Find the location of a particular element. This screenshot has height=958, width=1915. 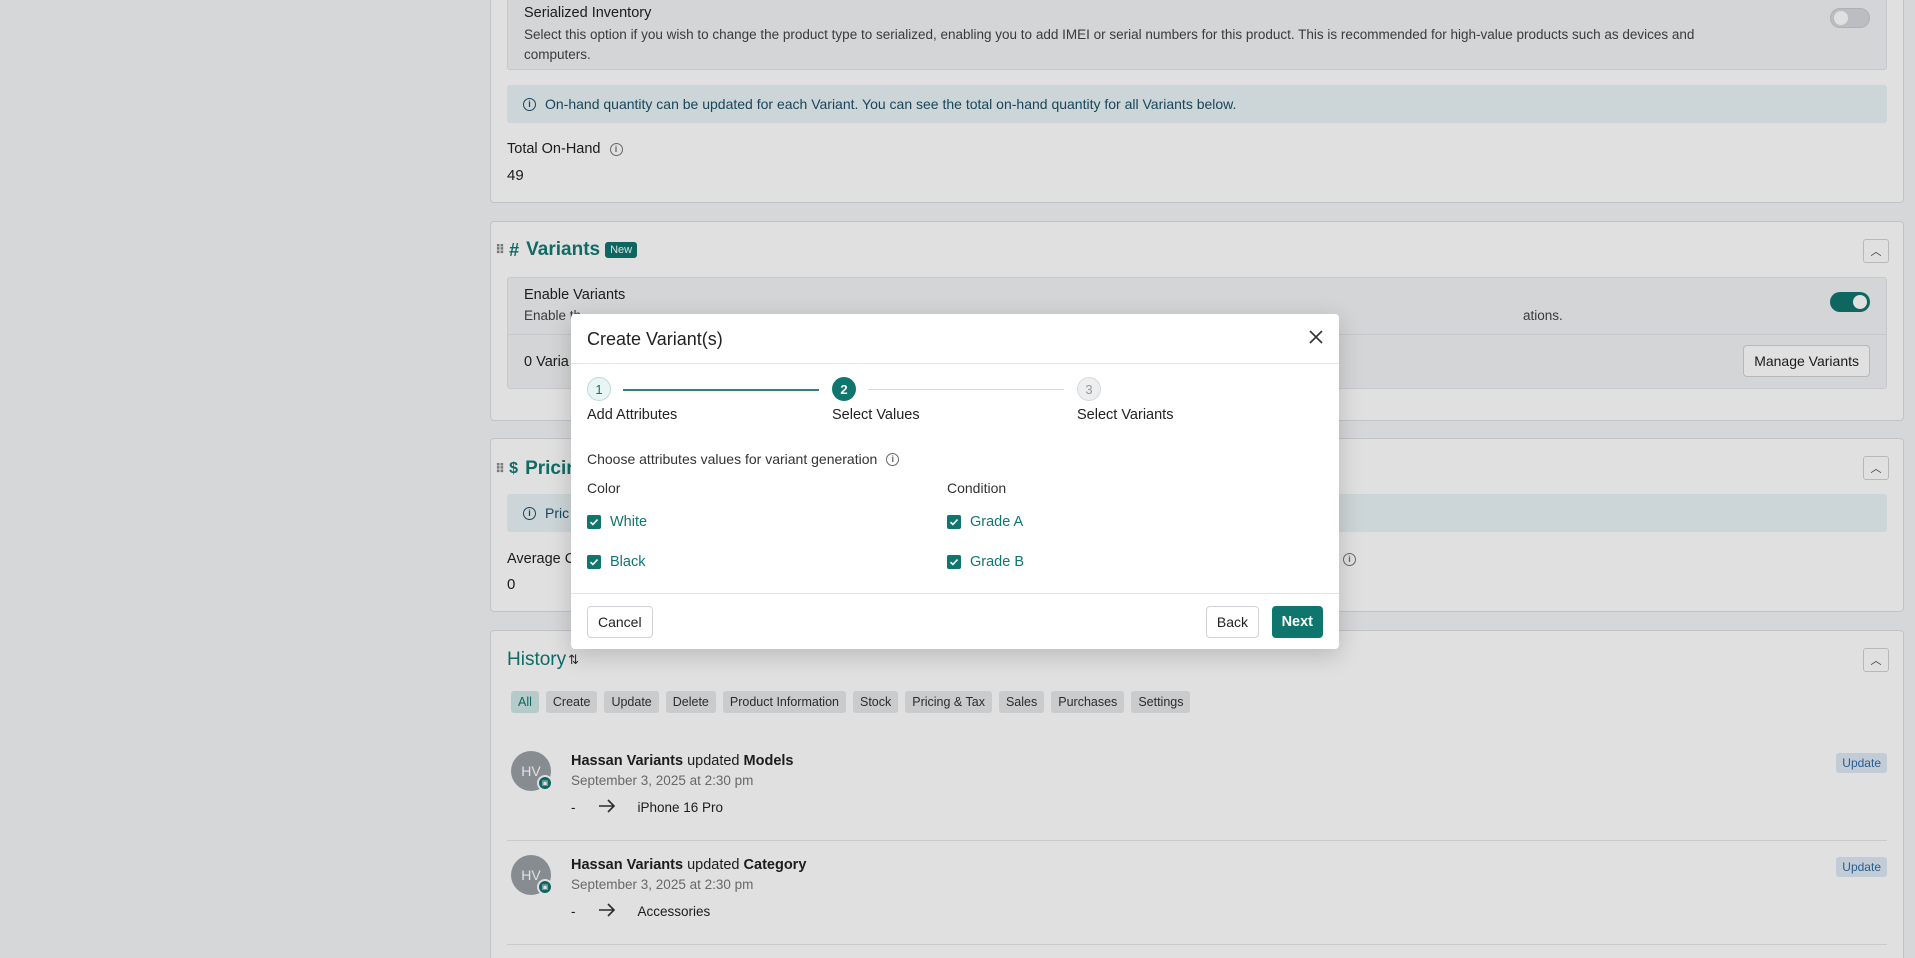

attribute-option: Black is located at coordinates (617, 562).